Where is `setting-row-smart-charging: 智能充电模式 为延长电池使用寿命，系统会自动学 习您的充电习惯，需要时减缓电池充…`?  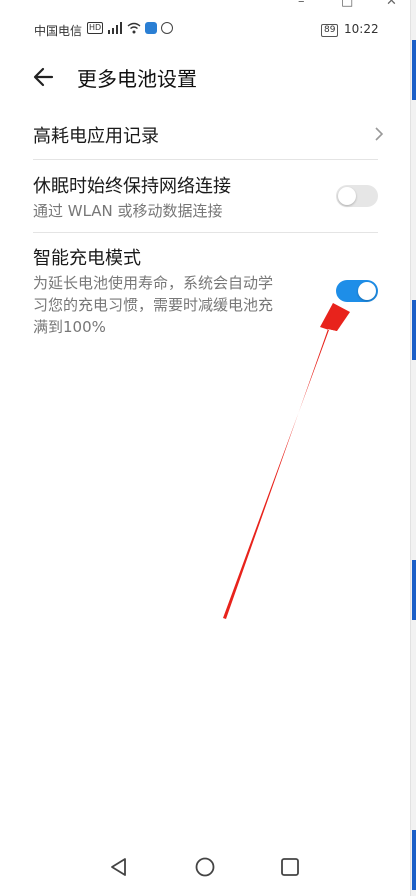
setting-row-smart-charging: 智能充电模式 为延长电池使用寿命，系统会自动学 习您的充电习惯，需要时减缓电池充… is located at coordinates (205, 291).